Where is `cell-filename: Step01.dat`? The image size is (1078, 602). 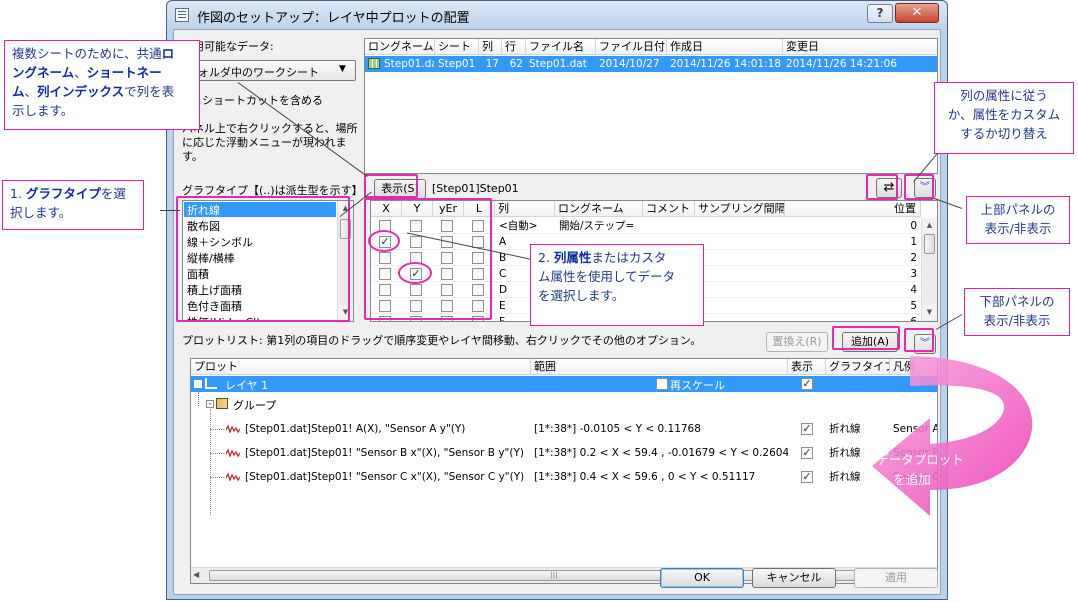 cell-filename: Step01.dat is located at coordinates (558, 64).